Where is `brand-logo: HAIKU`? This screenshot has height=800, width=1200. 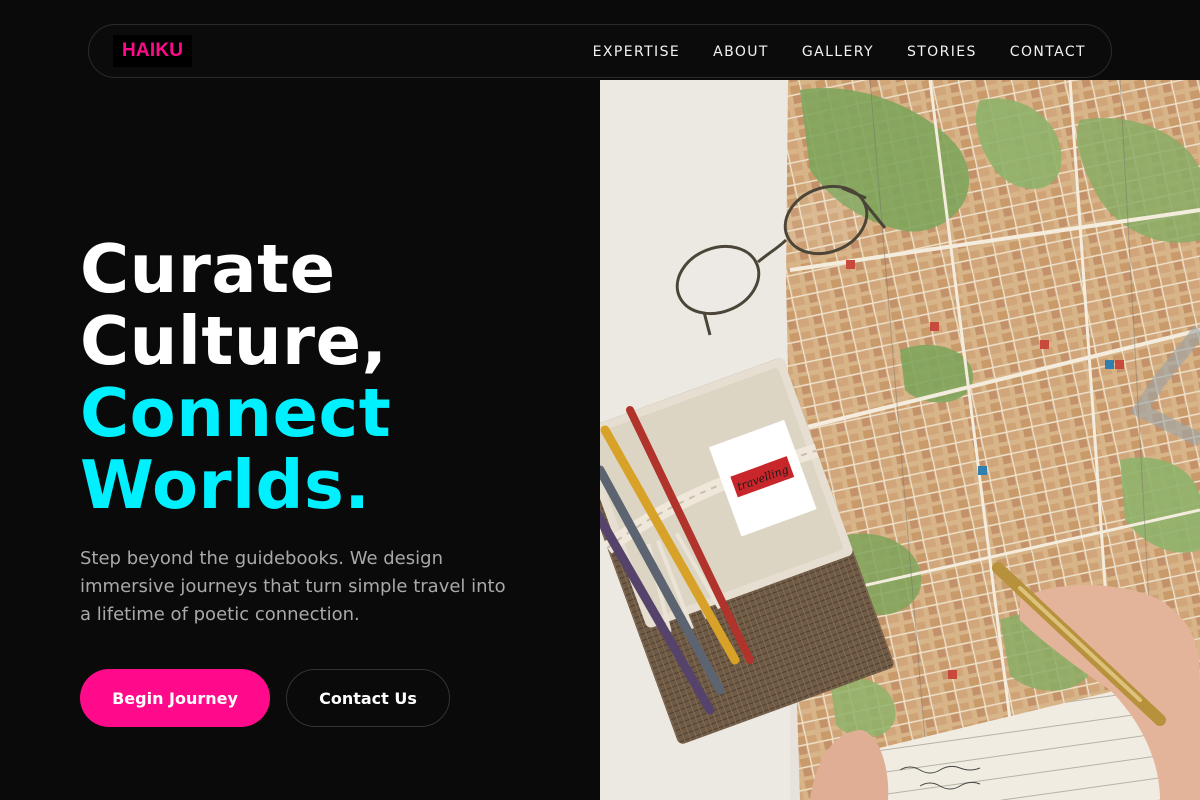
brand-logo: HAIKU is located at coordinates (153, 51).